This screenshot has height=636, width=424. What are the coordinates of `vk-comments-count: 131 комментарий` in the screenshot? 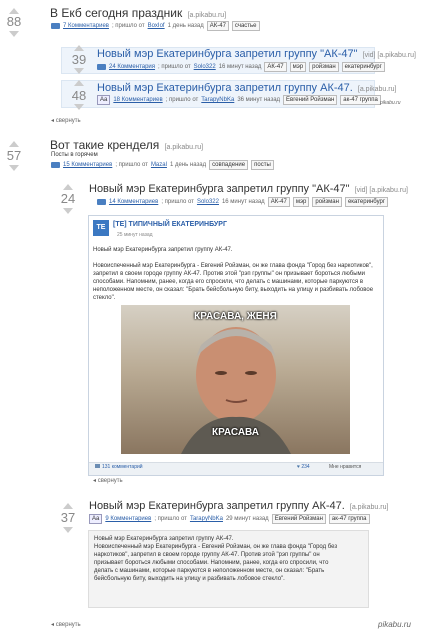 It's located at (119, 467).